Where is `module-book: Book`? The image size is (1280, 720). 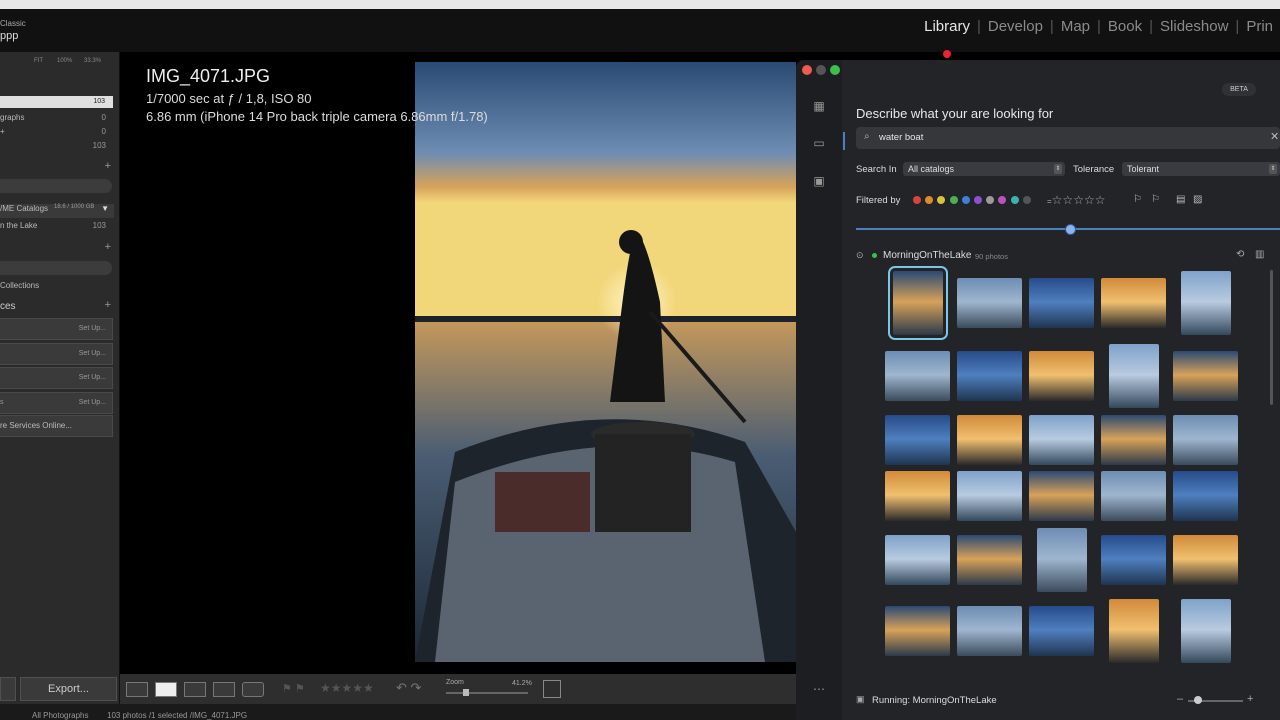 module-book: Book is located at coordinates (1125, 26).